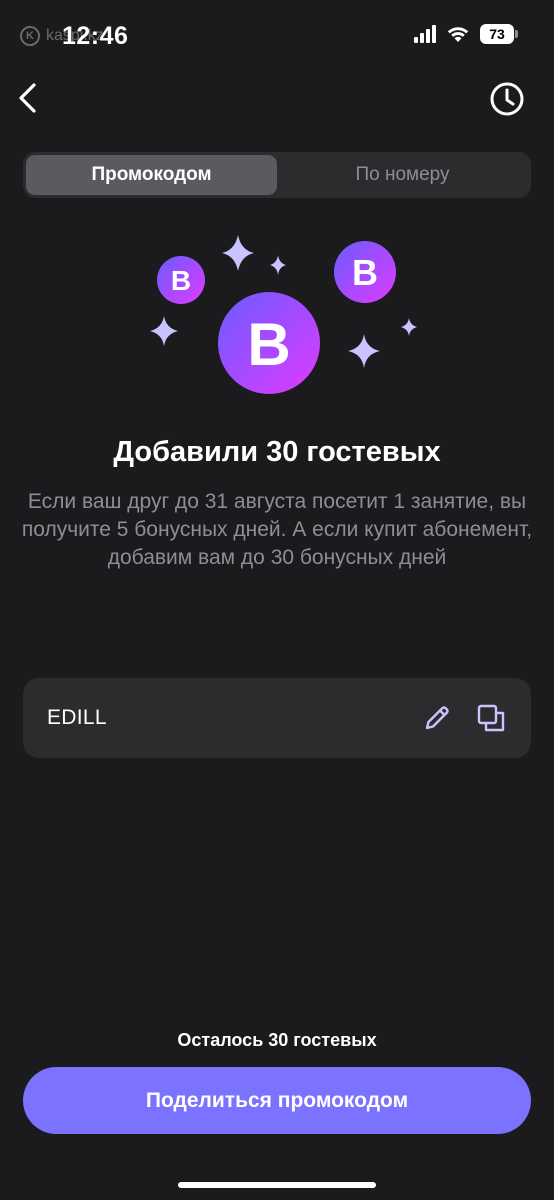 This screenshot has height=1200, width=554. I want to click on bonus-badge-large: B, so click(269, 343).